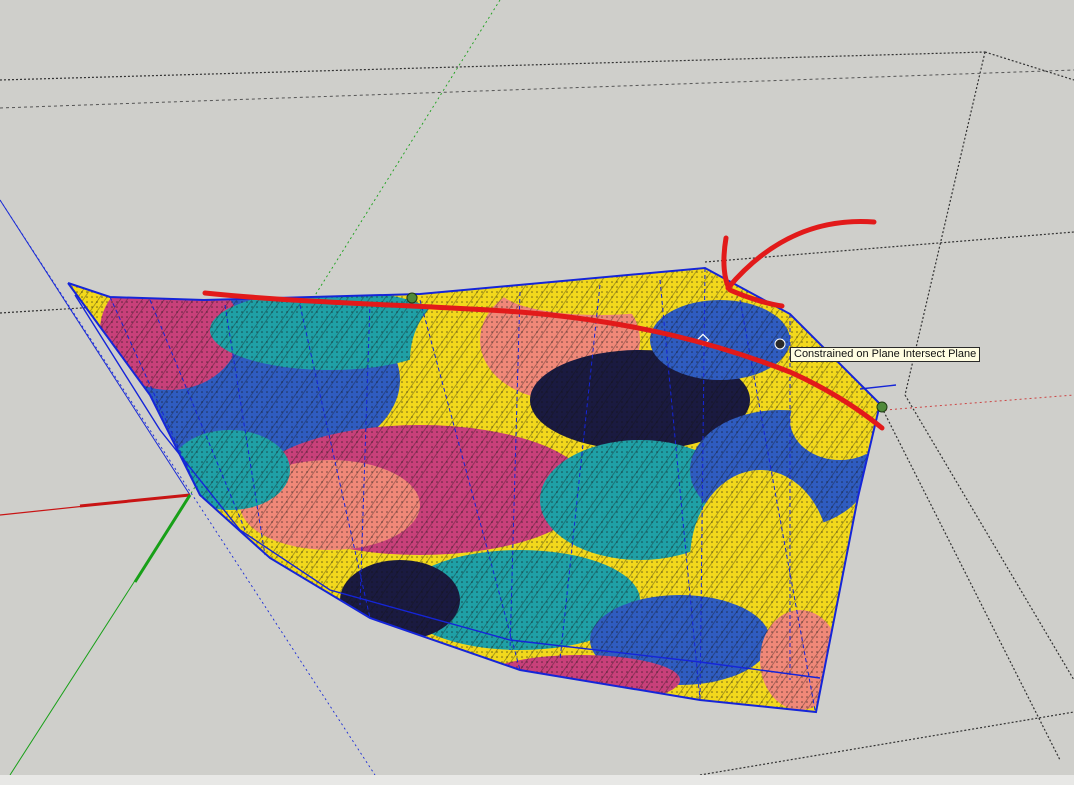 This screenshot has height=785, width=1074. Describe the element at coordinates (162, 538) in the screenshot. I see `green-axis-highlight` at that location.